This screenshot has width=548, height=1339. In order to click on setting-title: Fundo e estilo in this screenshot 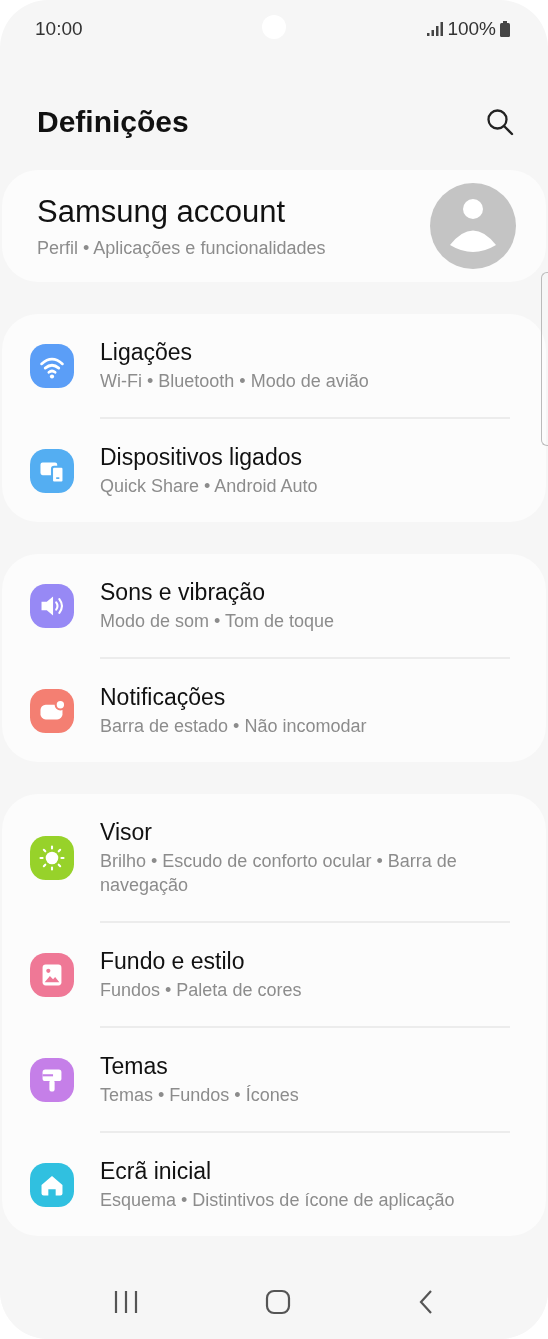, I will do `click(305, 961)`.